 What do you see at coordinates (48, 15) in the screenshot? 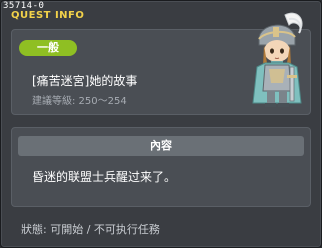
I see `window-title: QUEST INFO` at bounding box center [48, 15].